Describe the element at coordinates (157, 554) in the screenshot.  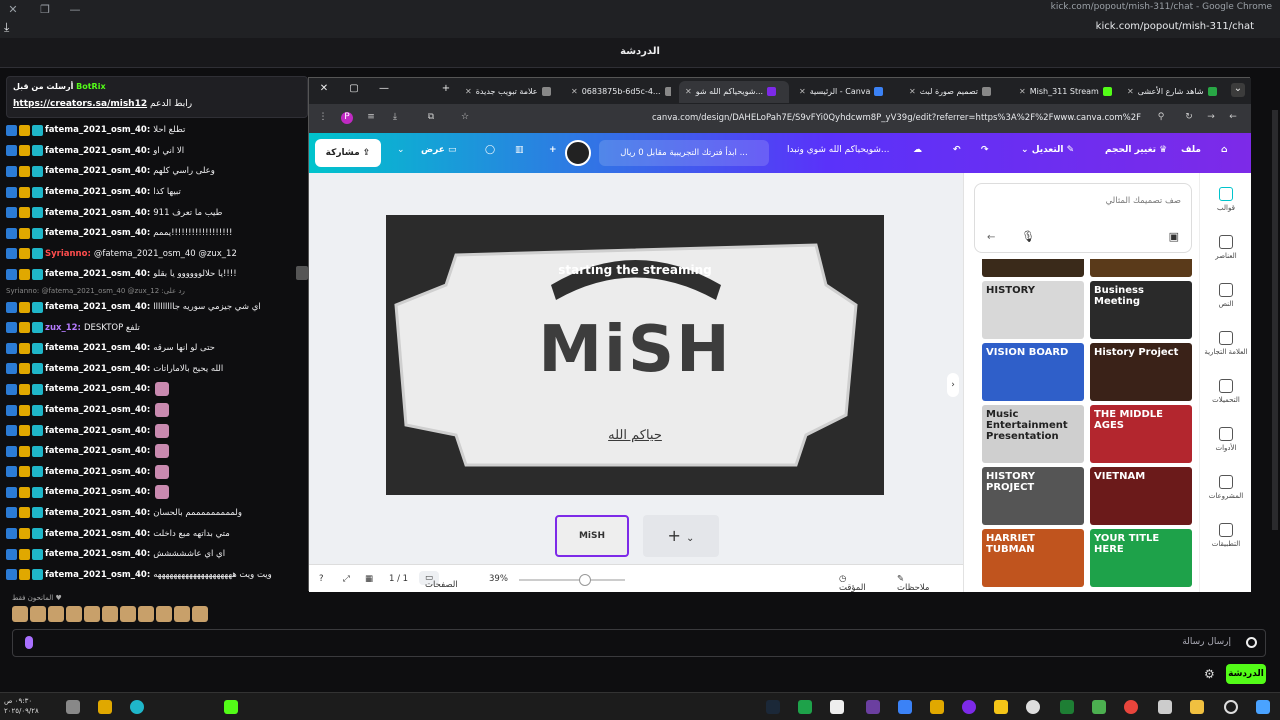
I see `chat-message: fatema_2021_osm_40: اي اي عاششششش` at that location.